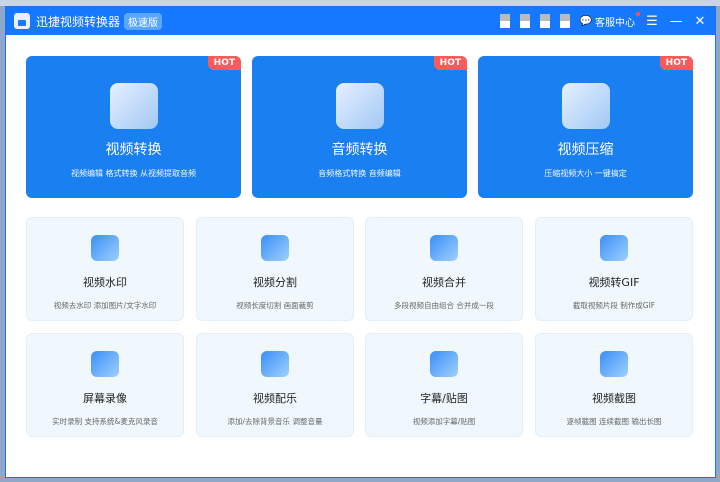  Describe the element at coordinates (614, 282) in the screenshot. I see `tool-title: 视频转GIF` at that location.